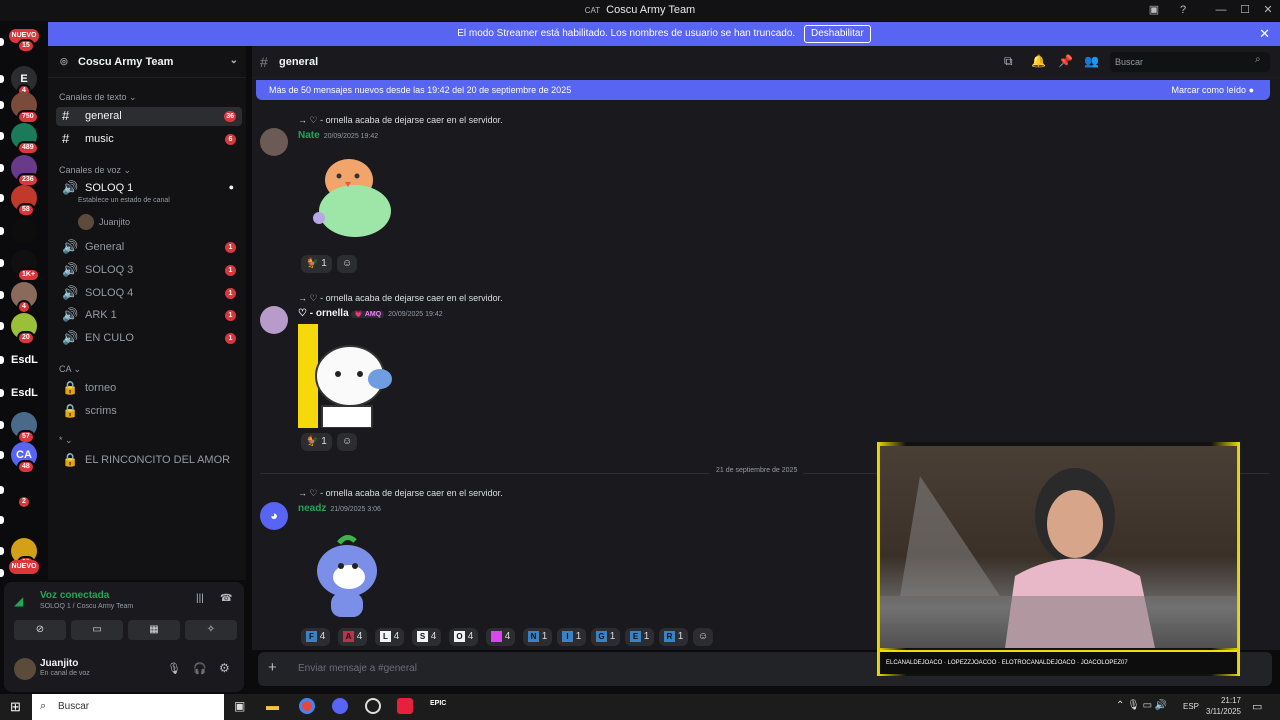  What do you see at coordinates (1257, 706) in the screenshot?
I see `notifications-icon: ▭` at bounding box center [1257, 706].